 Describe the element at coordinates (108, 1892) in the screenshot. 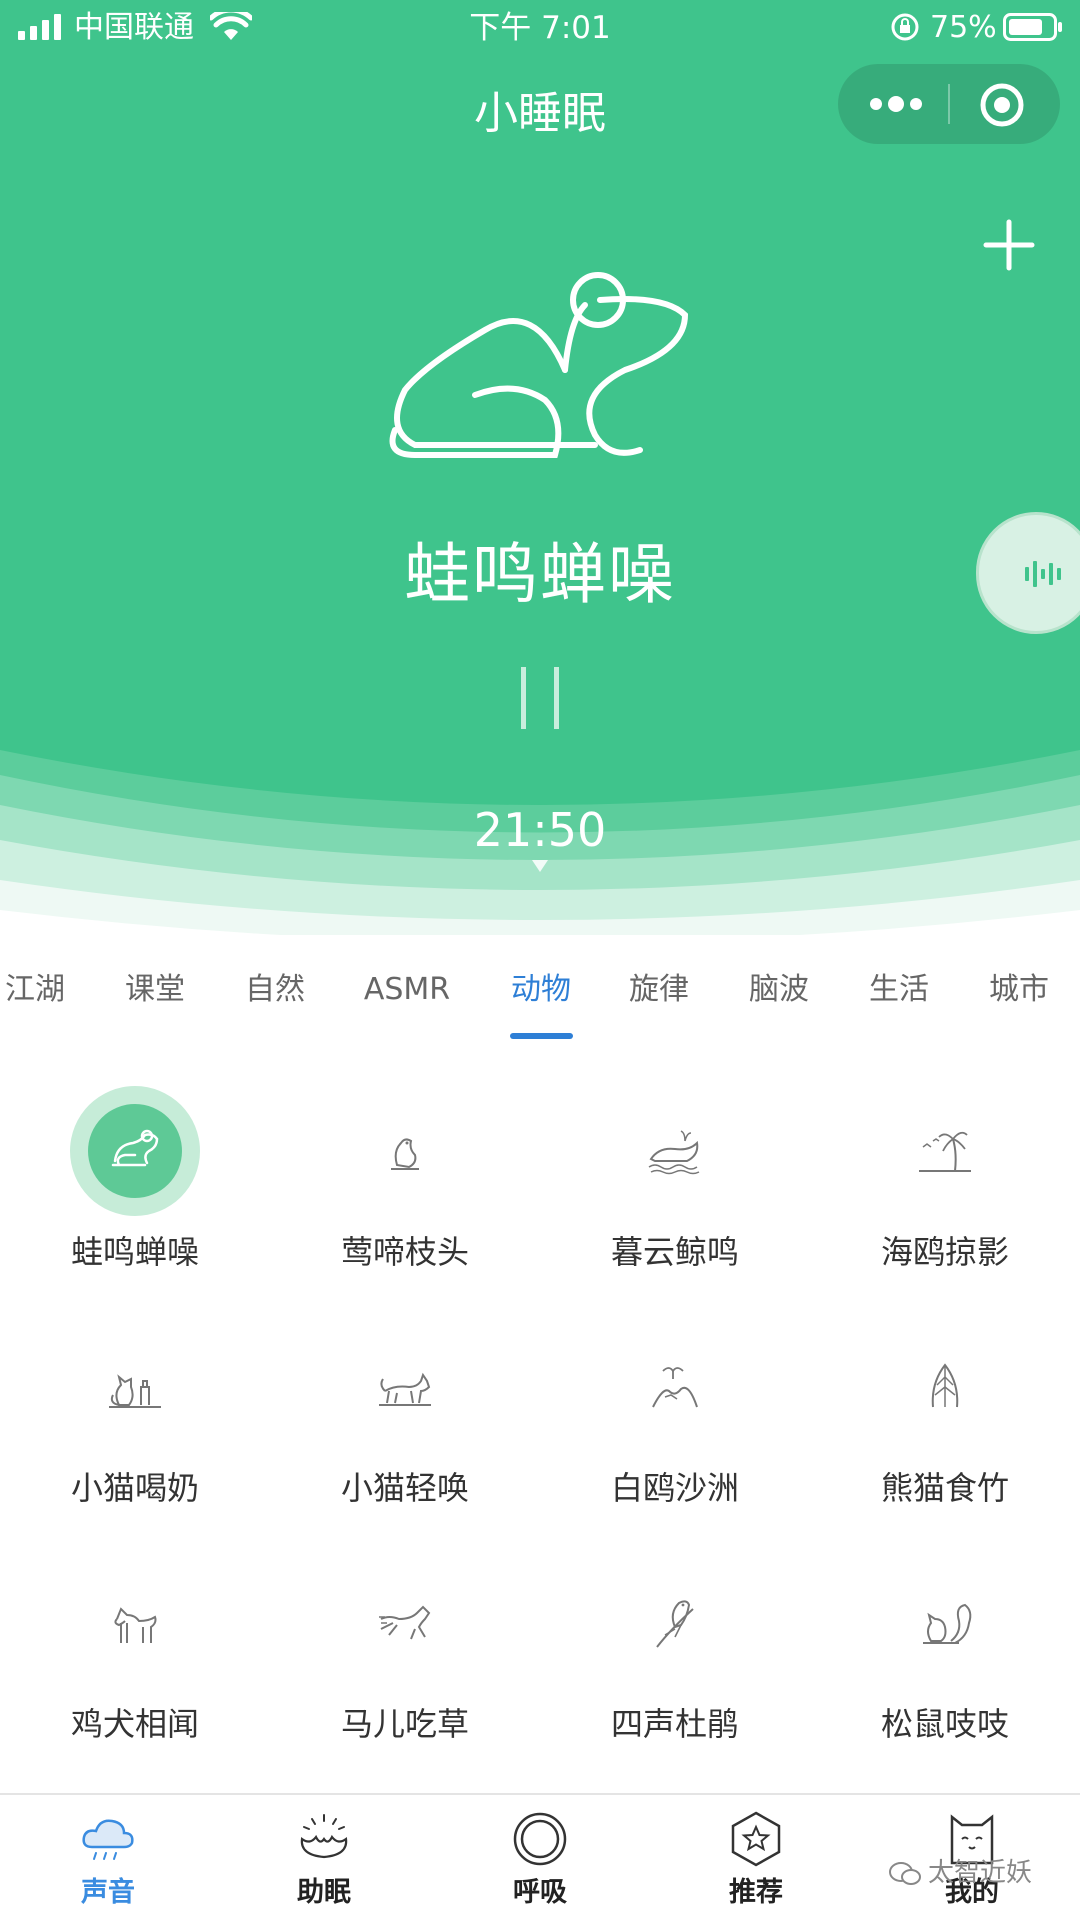

I see `nav-label: 声音` at that location.